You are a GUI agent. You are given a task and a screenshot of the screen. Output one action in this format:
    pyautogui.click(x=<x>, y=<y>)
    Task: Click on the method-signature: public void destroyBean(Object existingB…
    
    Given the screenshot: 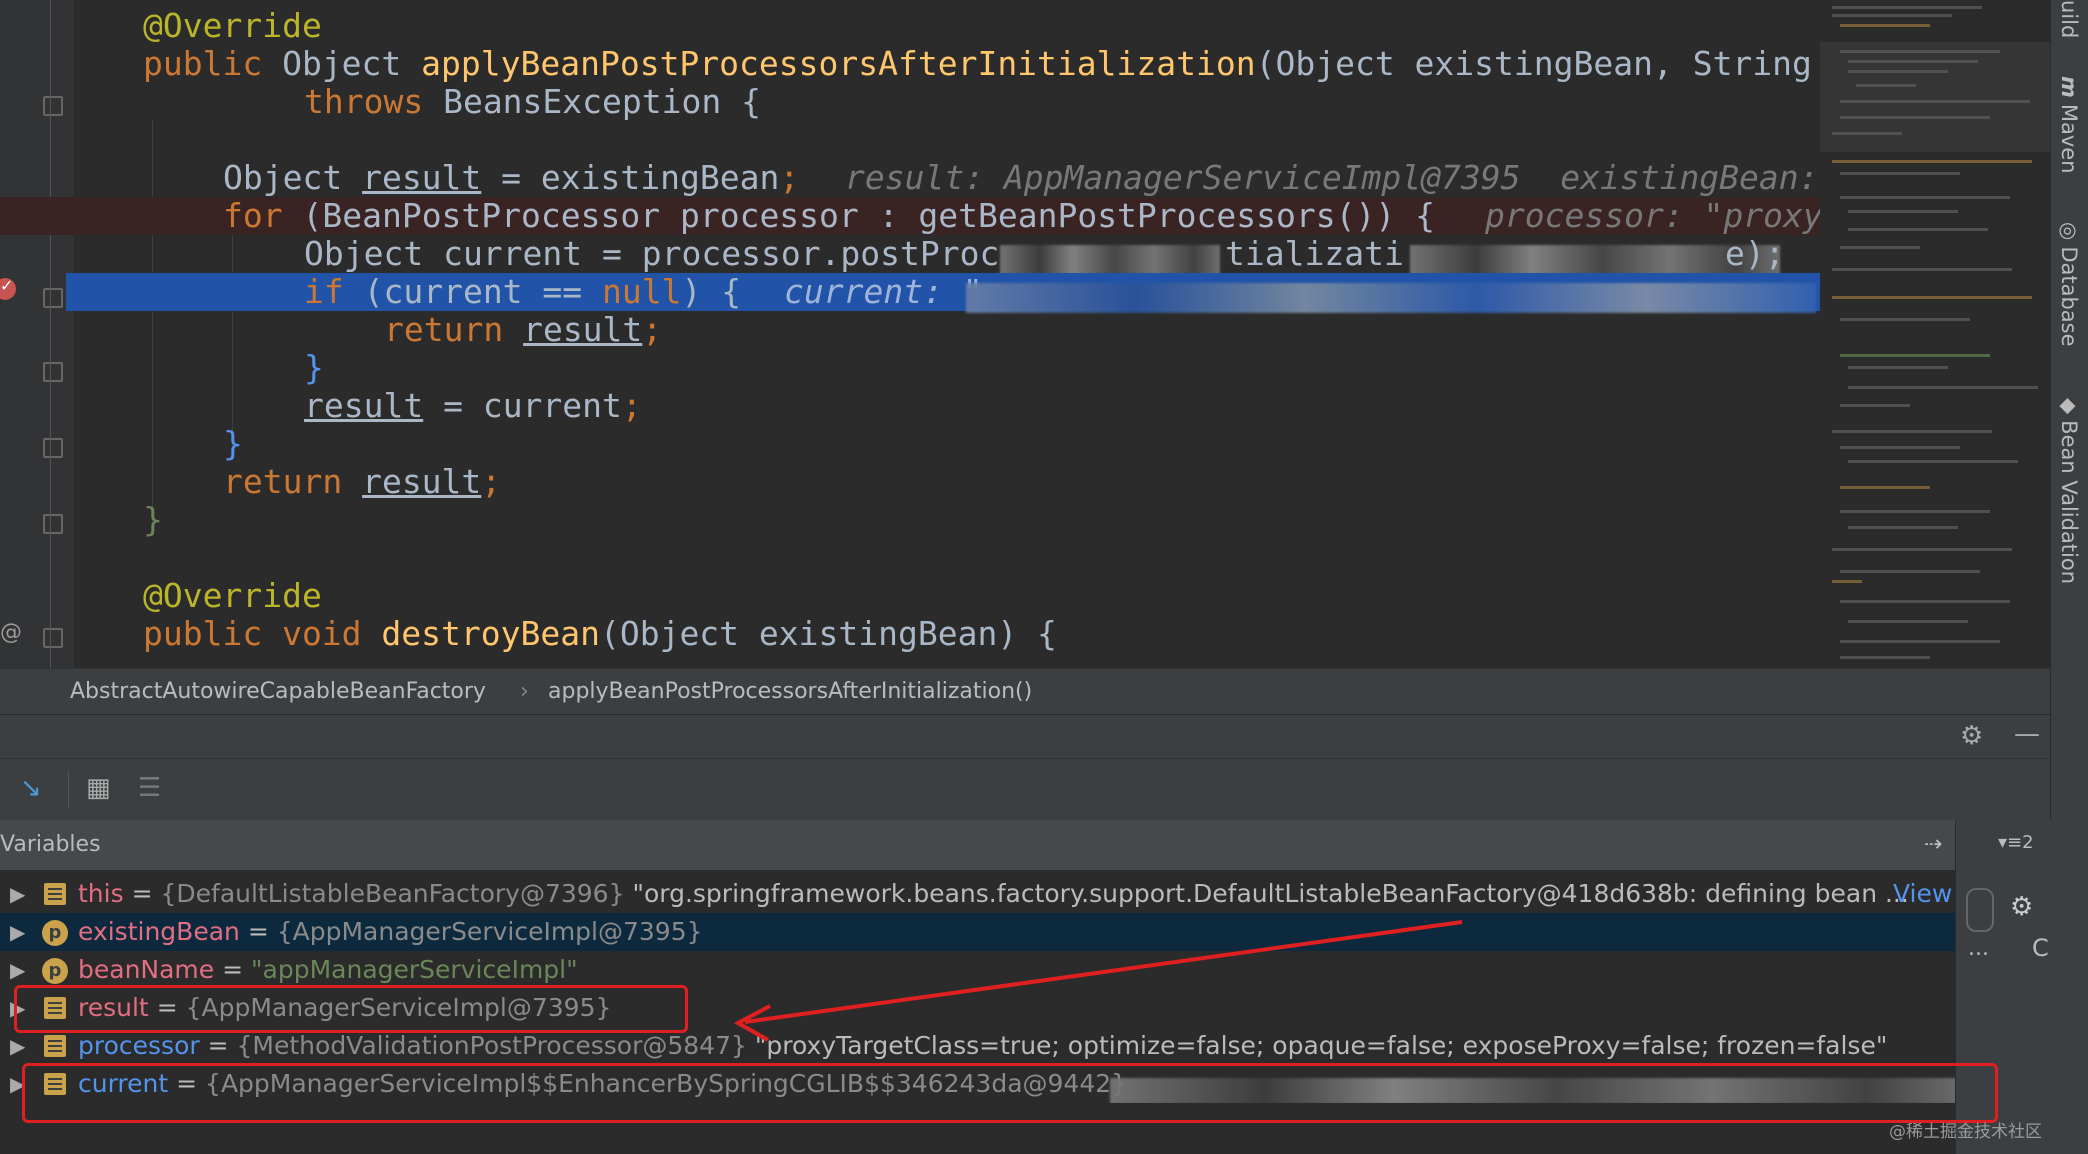 What is the action you would take?
    pyautogui.click(x=600, y=633)
    